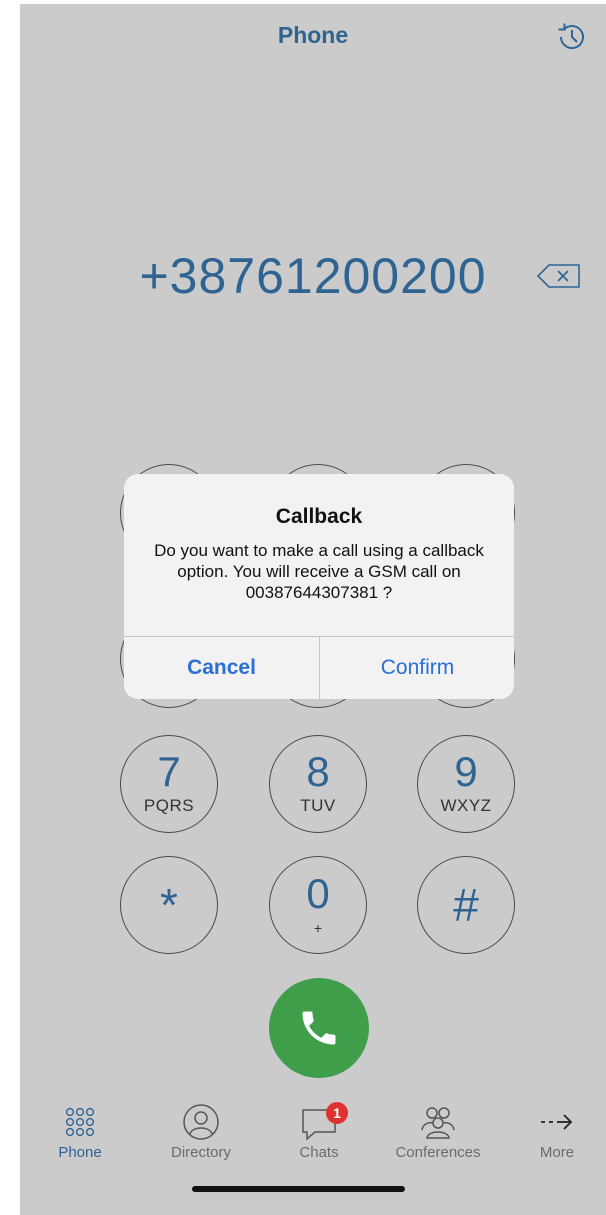  I want to click on person-icon, so click(201, 1122).